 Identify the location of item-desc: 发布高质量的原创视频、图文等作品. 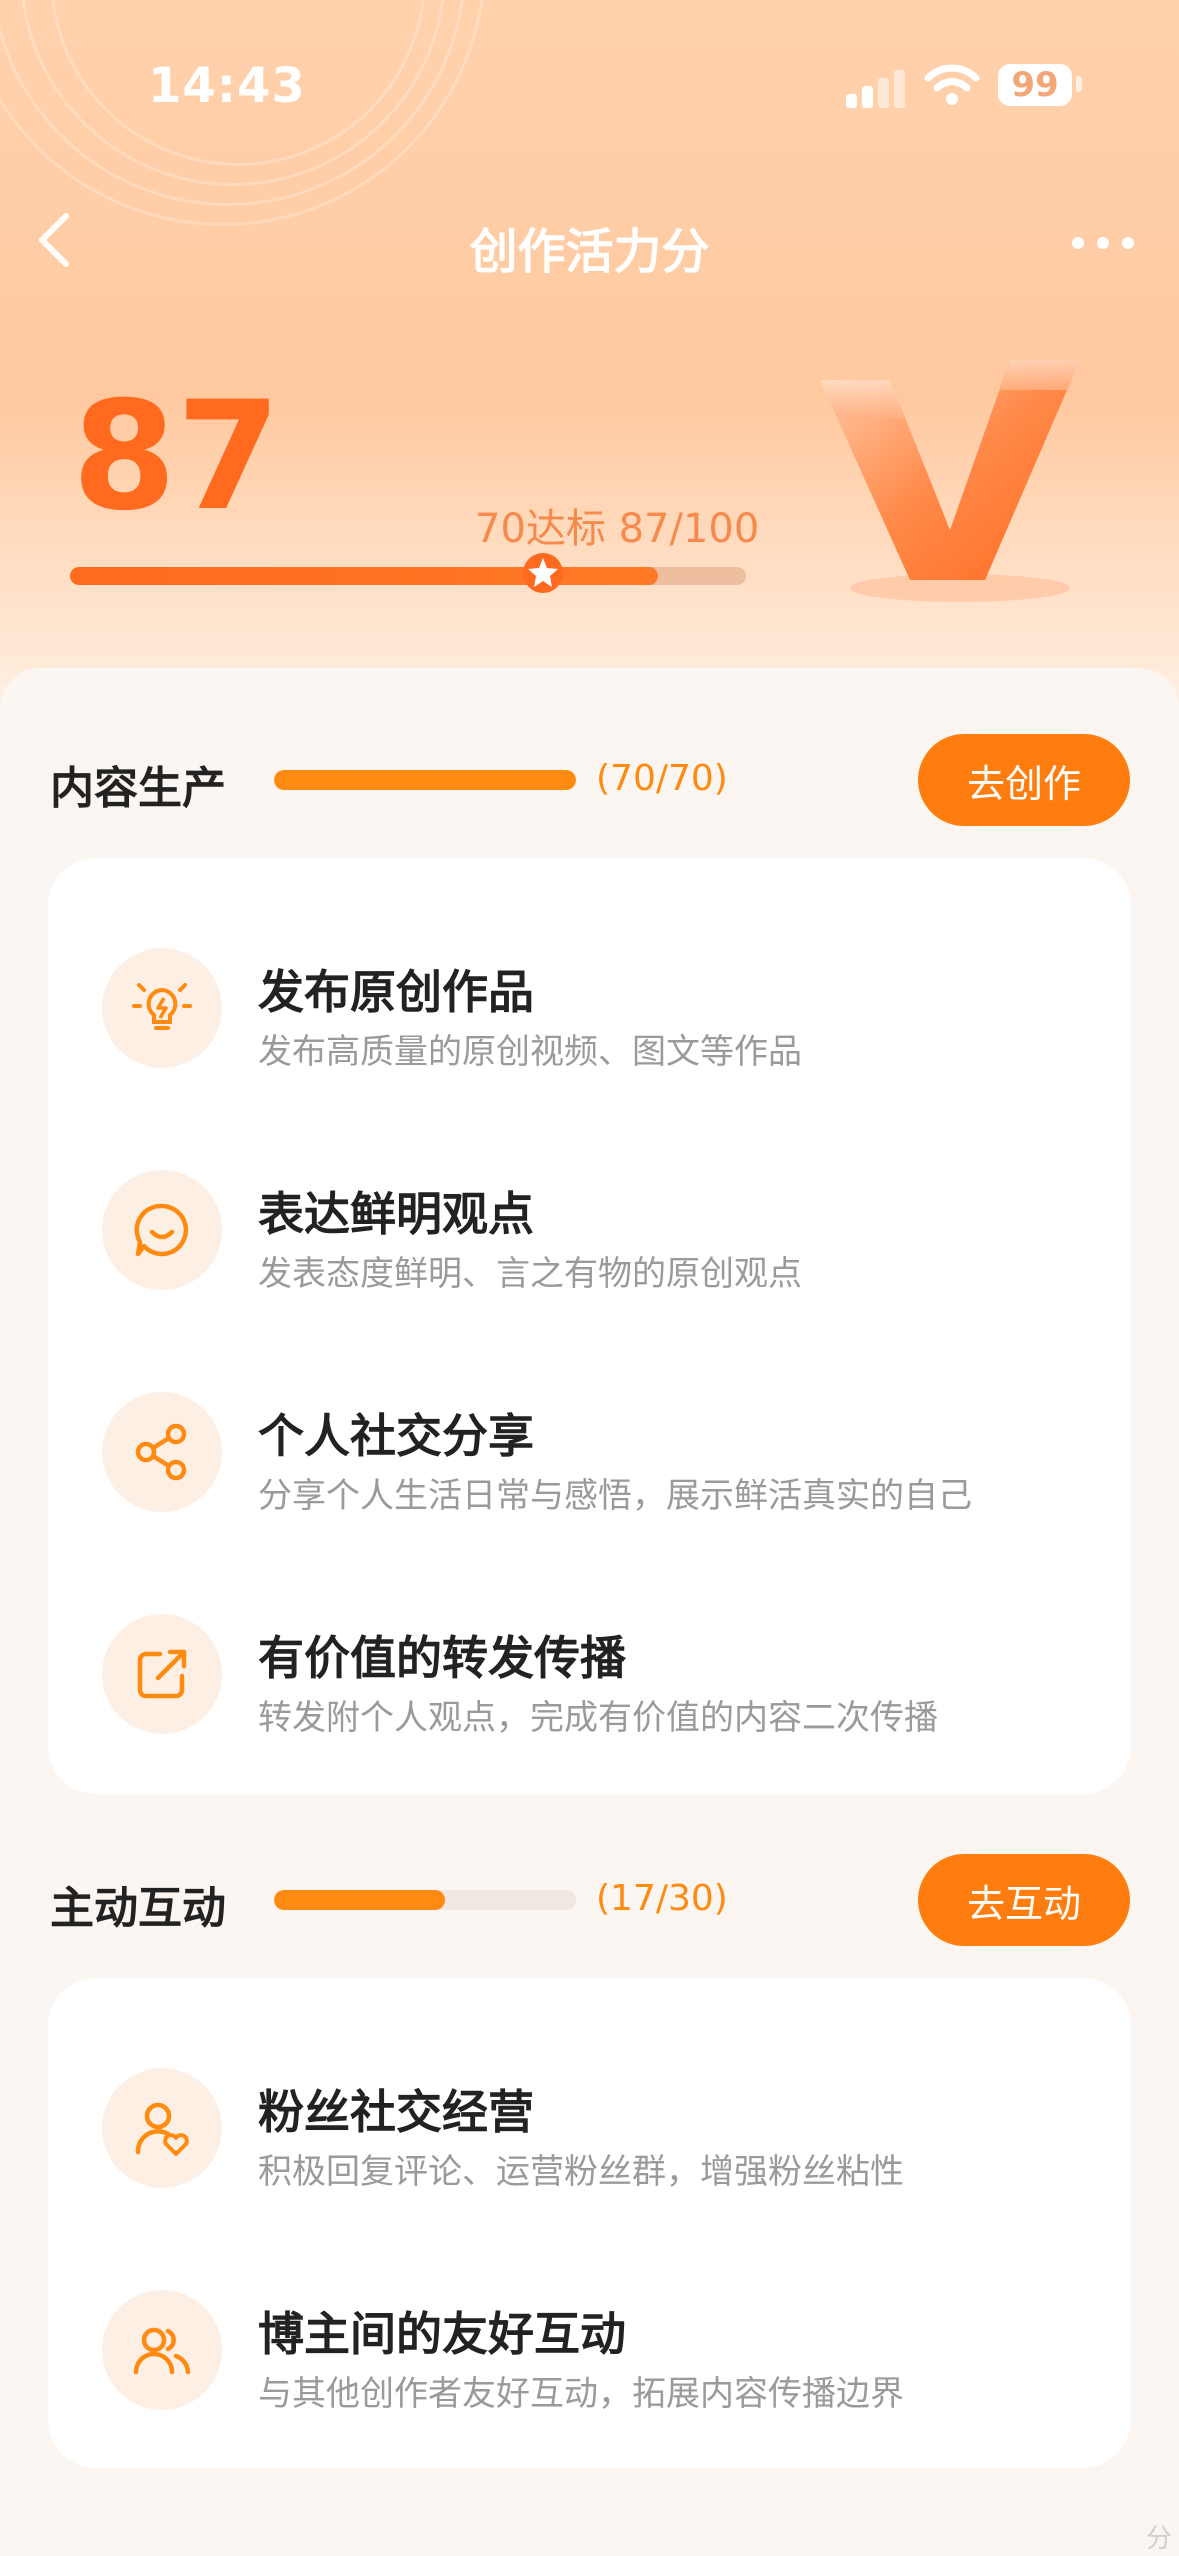
(530, 1052).